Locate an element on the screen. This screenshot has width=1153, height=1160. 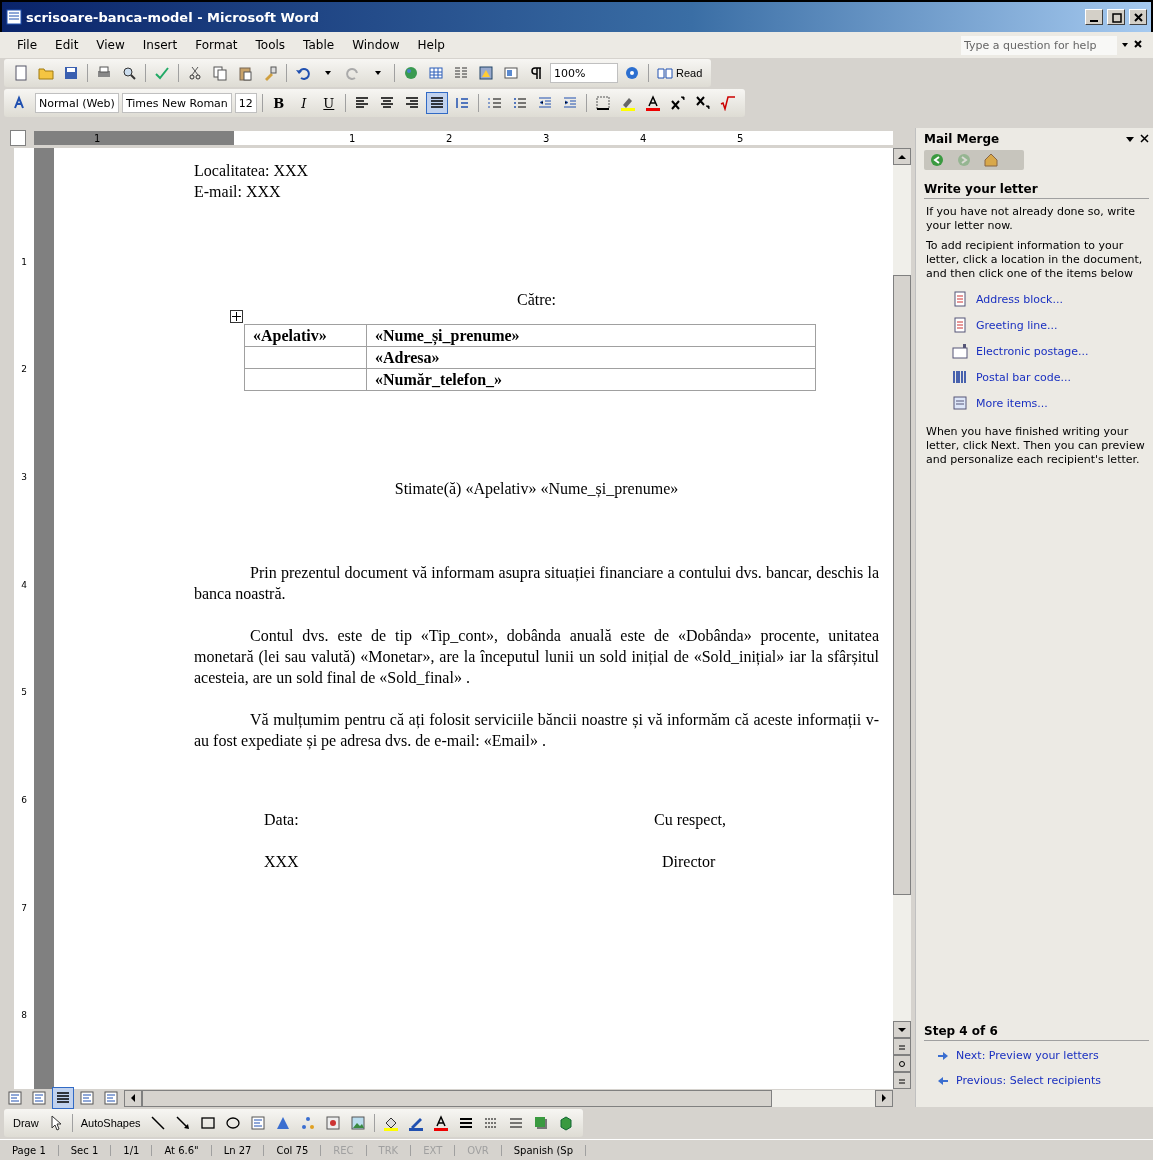
right-arrow-icon is located at coordinates (943, 1055).